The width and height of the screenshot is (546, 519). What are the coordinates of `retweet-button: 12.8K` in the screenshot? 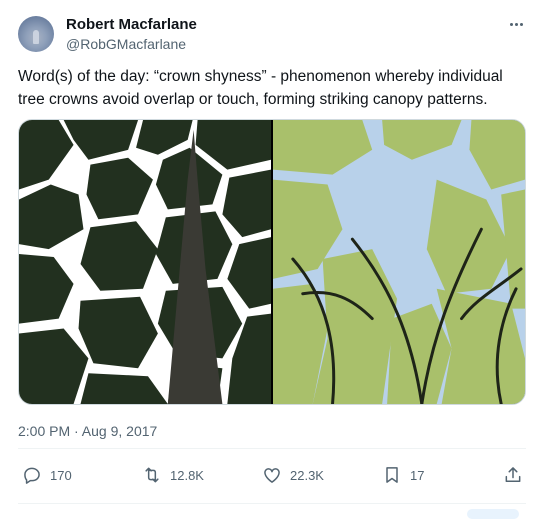 It's located at (173, 475).